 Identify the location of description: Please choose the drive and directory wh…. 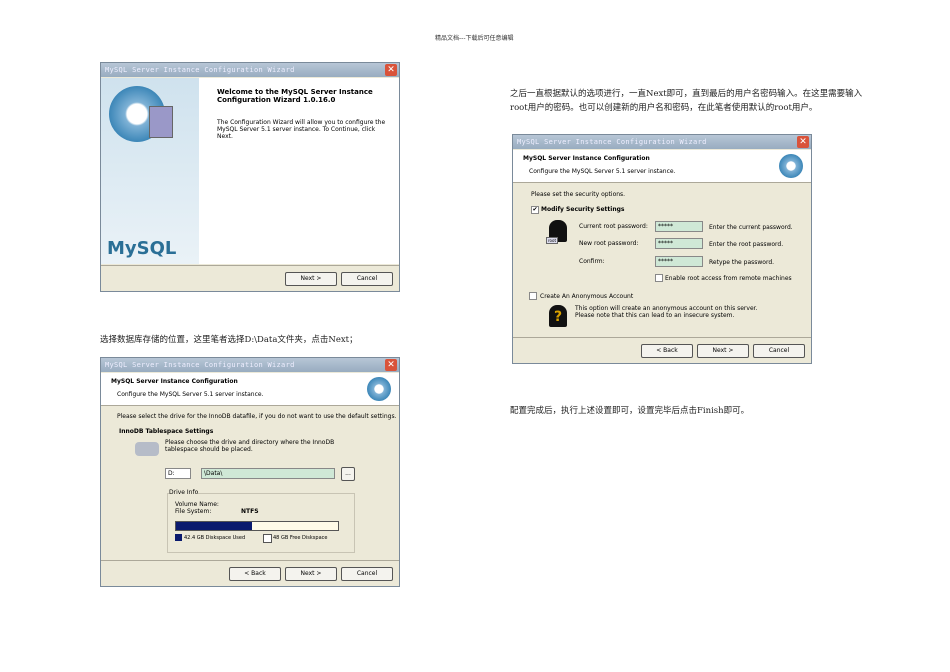
(250, 446).